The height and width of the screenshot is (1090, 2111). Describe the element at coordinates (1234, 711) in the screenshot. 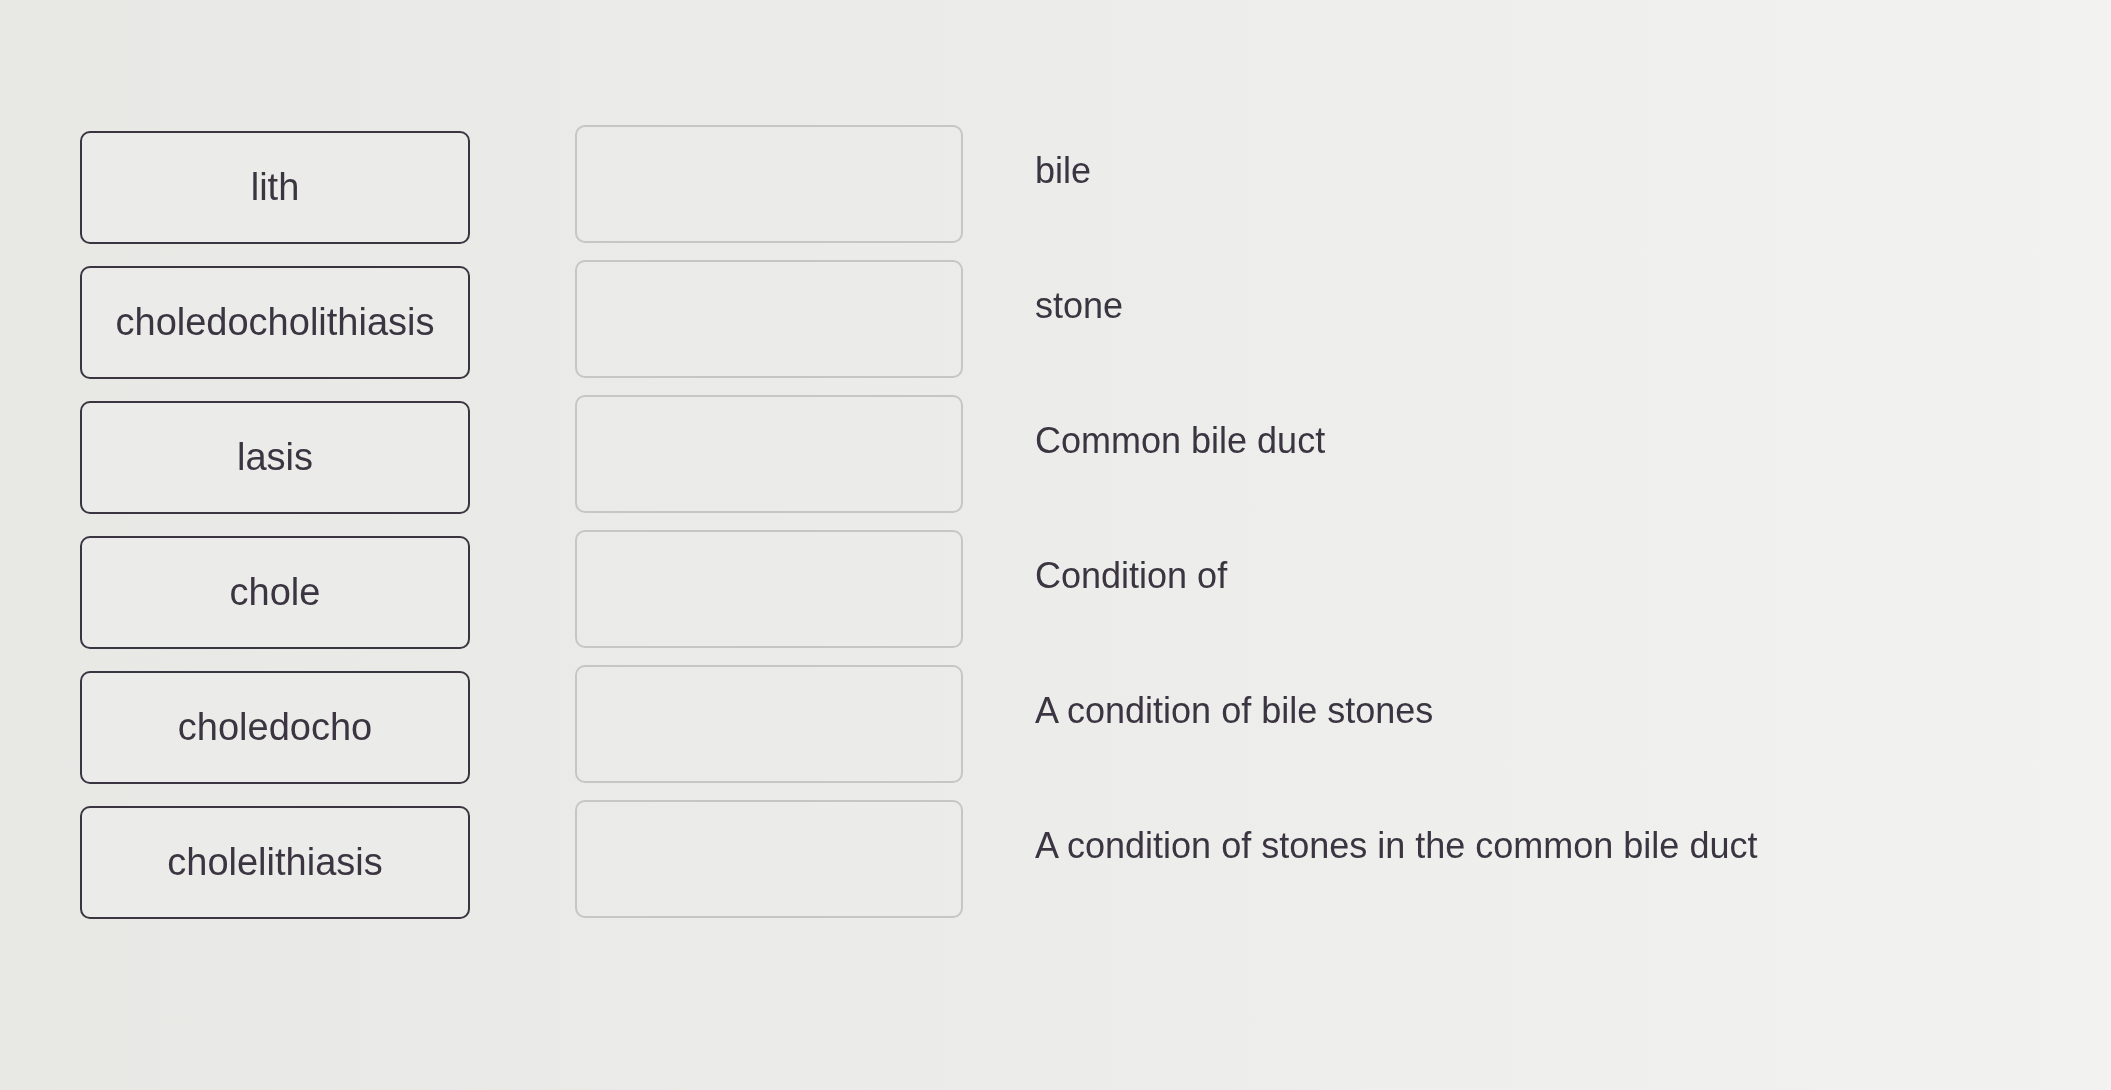

I see `definition-text: A condition of bile stones` at that location.